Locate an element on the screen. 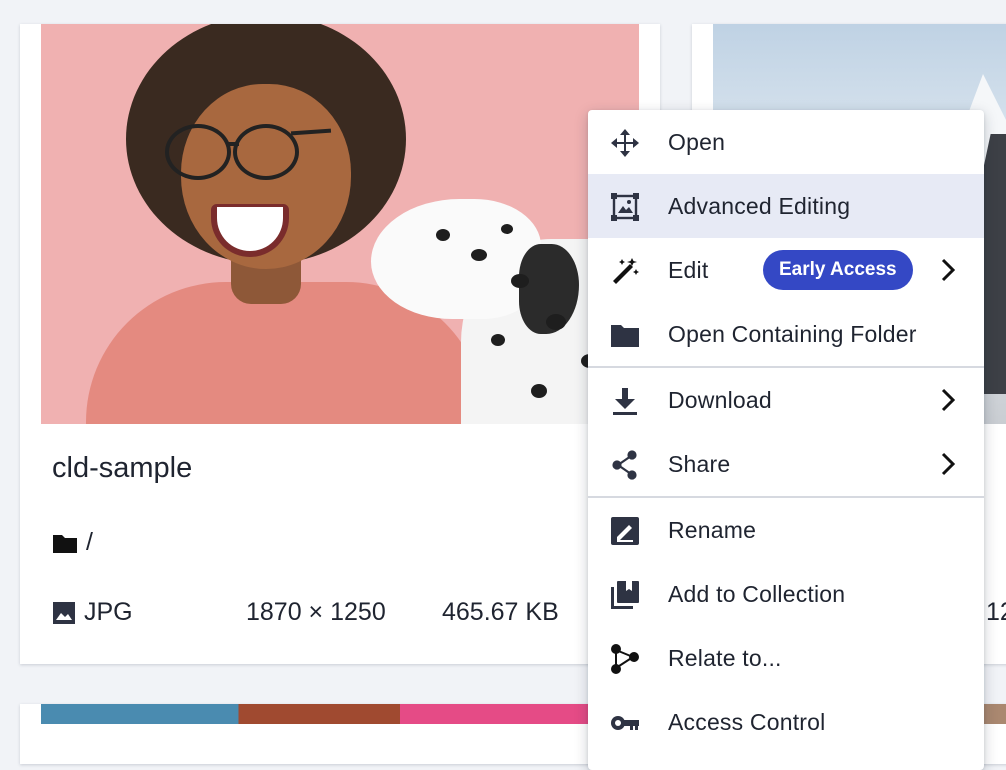 The width and height of the screenshot is (1006, 770). asset-name: cld-sample is located at coordinates (122, 468).